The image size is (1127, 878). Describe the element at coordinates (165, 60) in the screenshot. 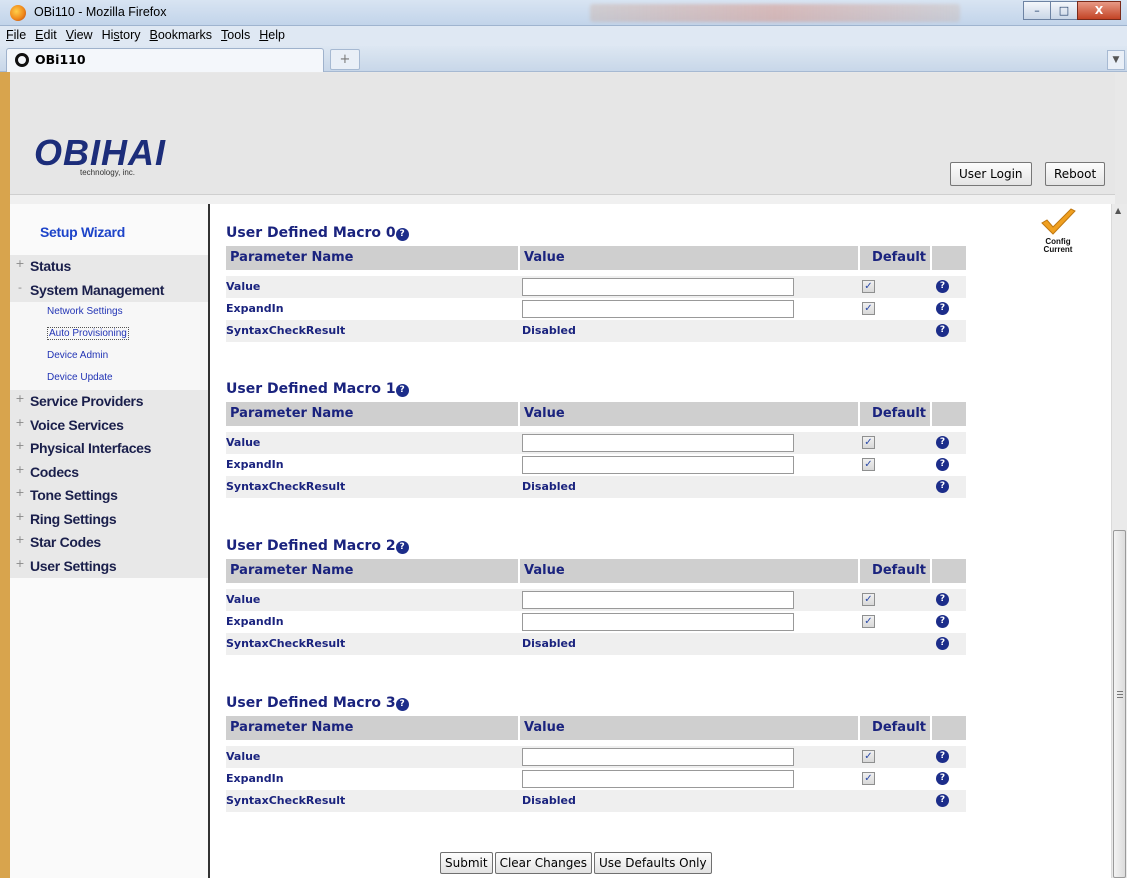

I see `tab-obi110: OBi110` at that location.